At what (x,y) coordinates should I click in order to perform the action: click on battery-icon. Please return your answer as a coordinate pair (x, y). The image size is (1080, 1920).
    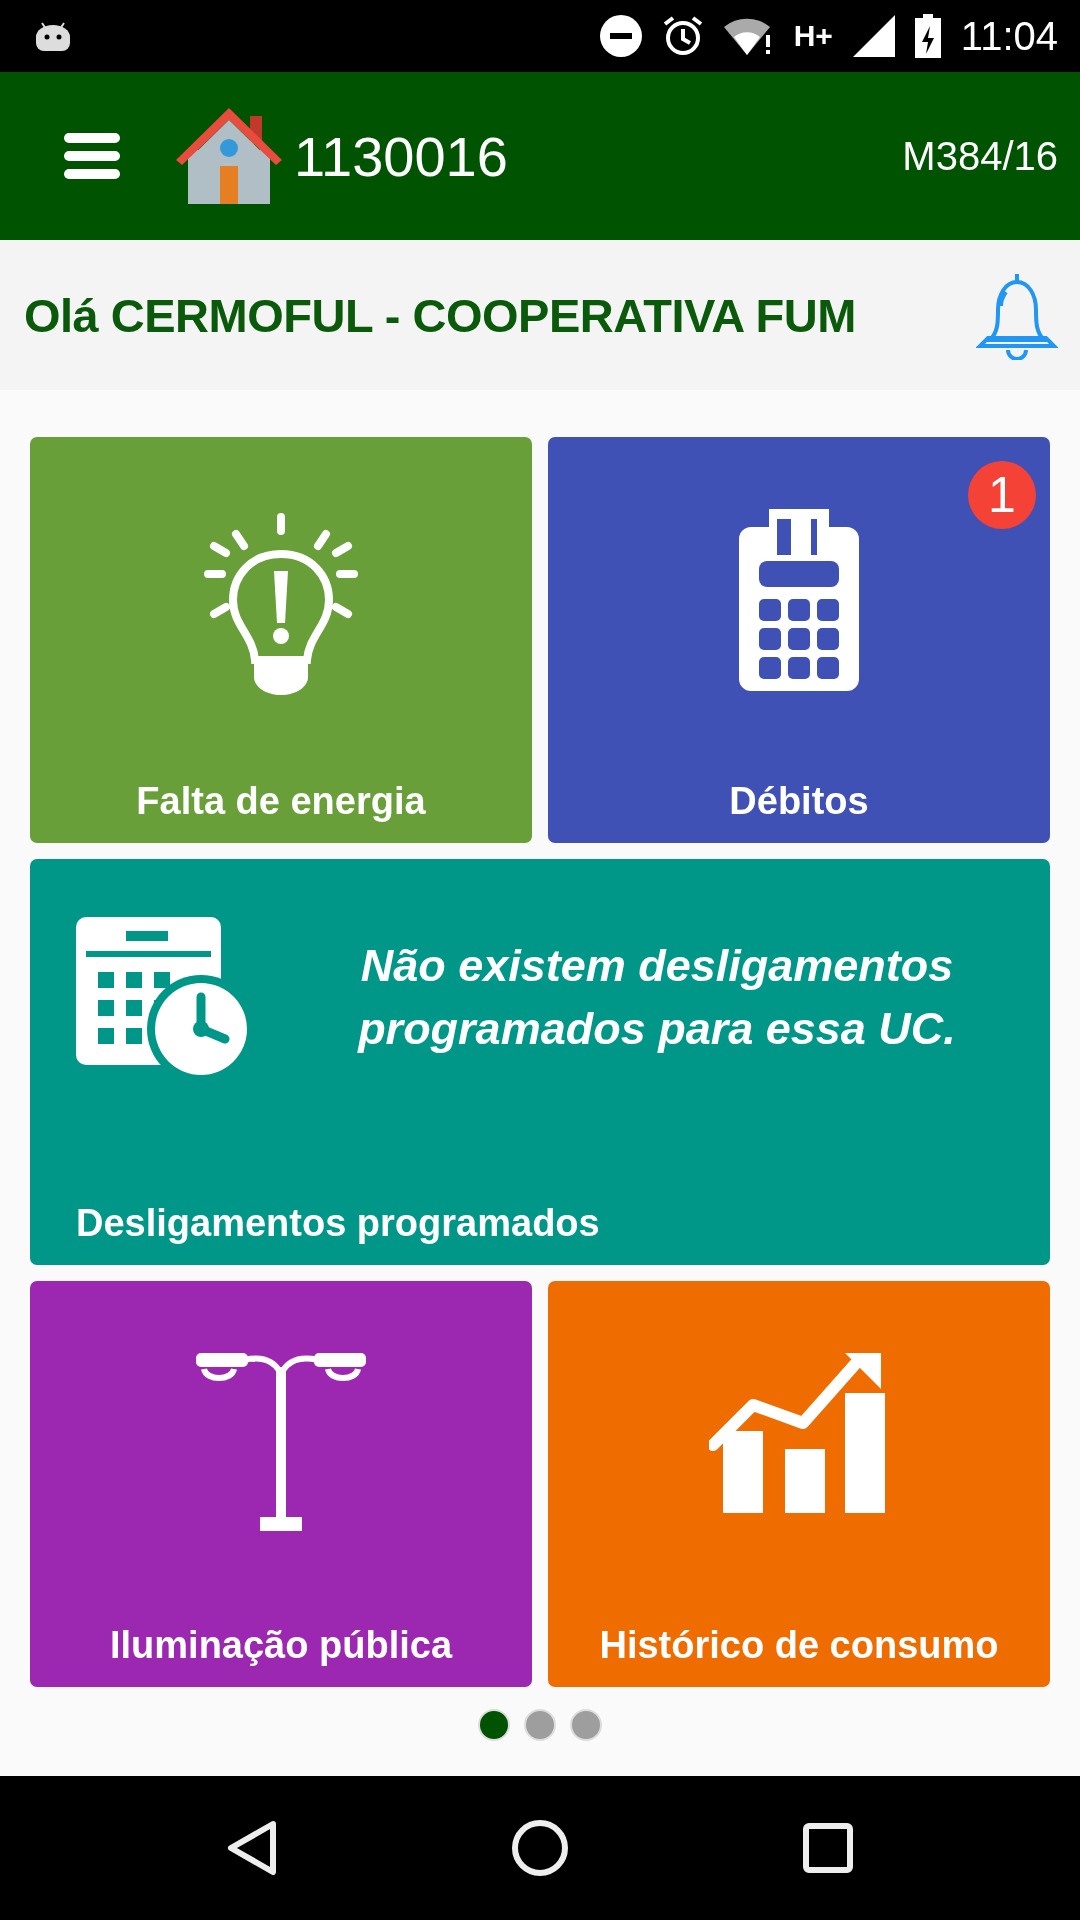
    Looking at the image, I should click on (927, 36).